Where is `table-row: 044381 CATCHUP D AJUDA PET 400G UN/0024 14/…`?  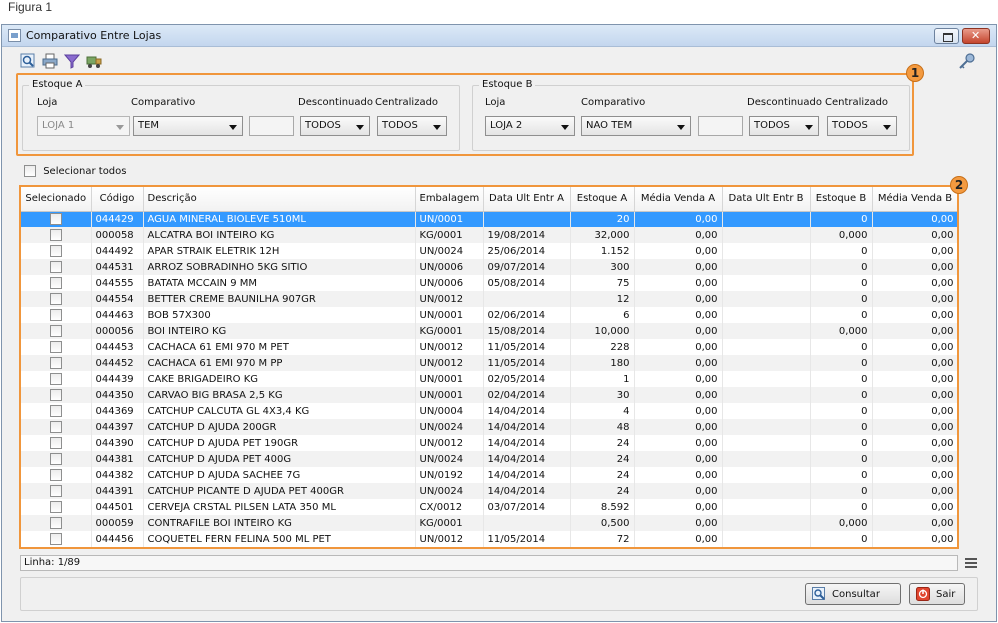
table-row: 044381 CATCHUP D AJUDA PET 400G UN/0024 14/… is located at coordinates (489, 459).